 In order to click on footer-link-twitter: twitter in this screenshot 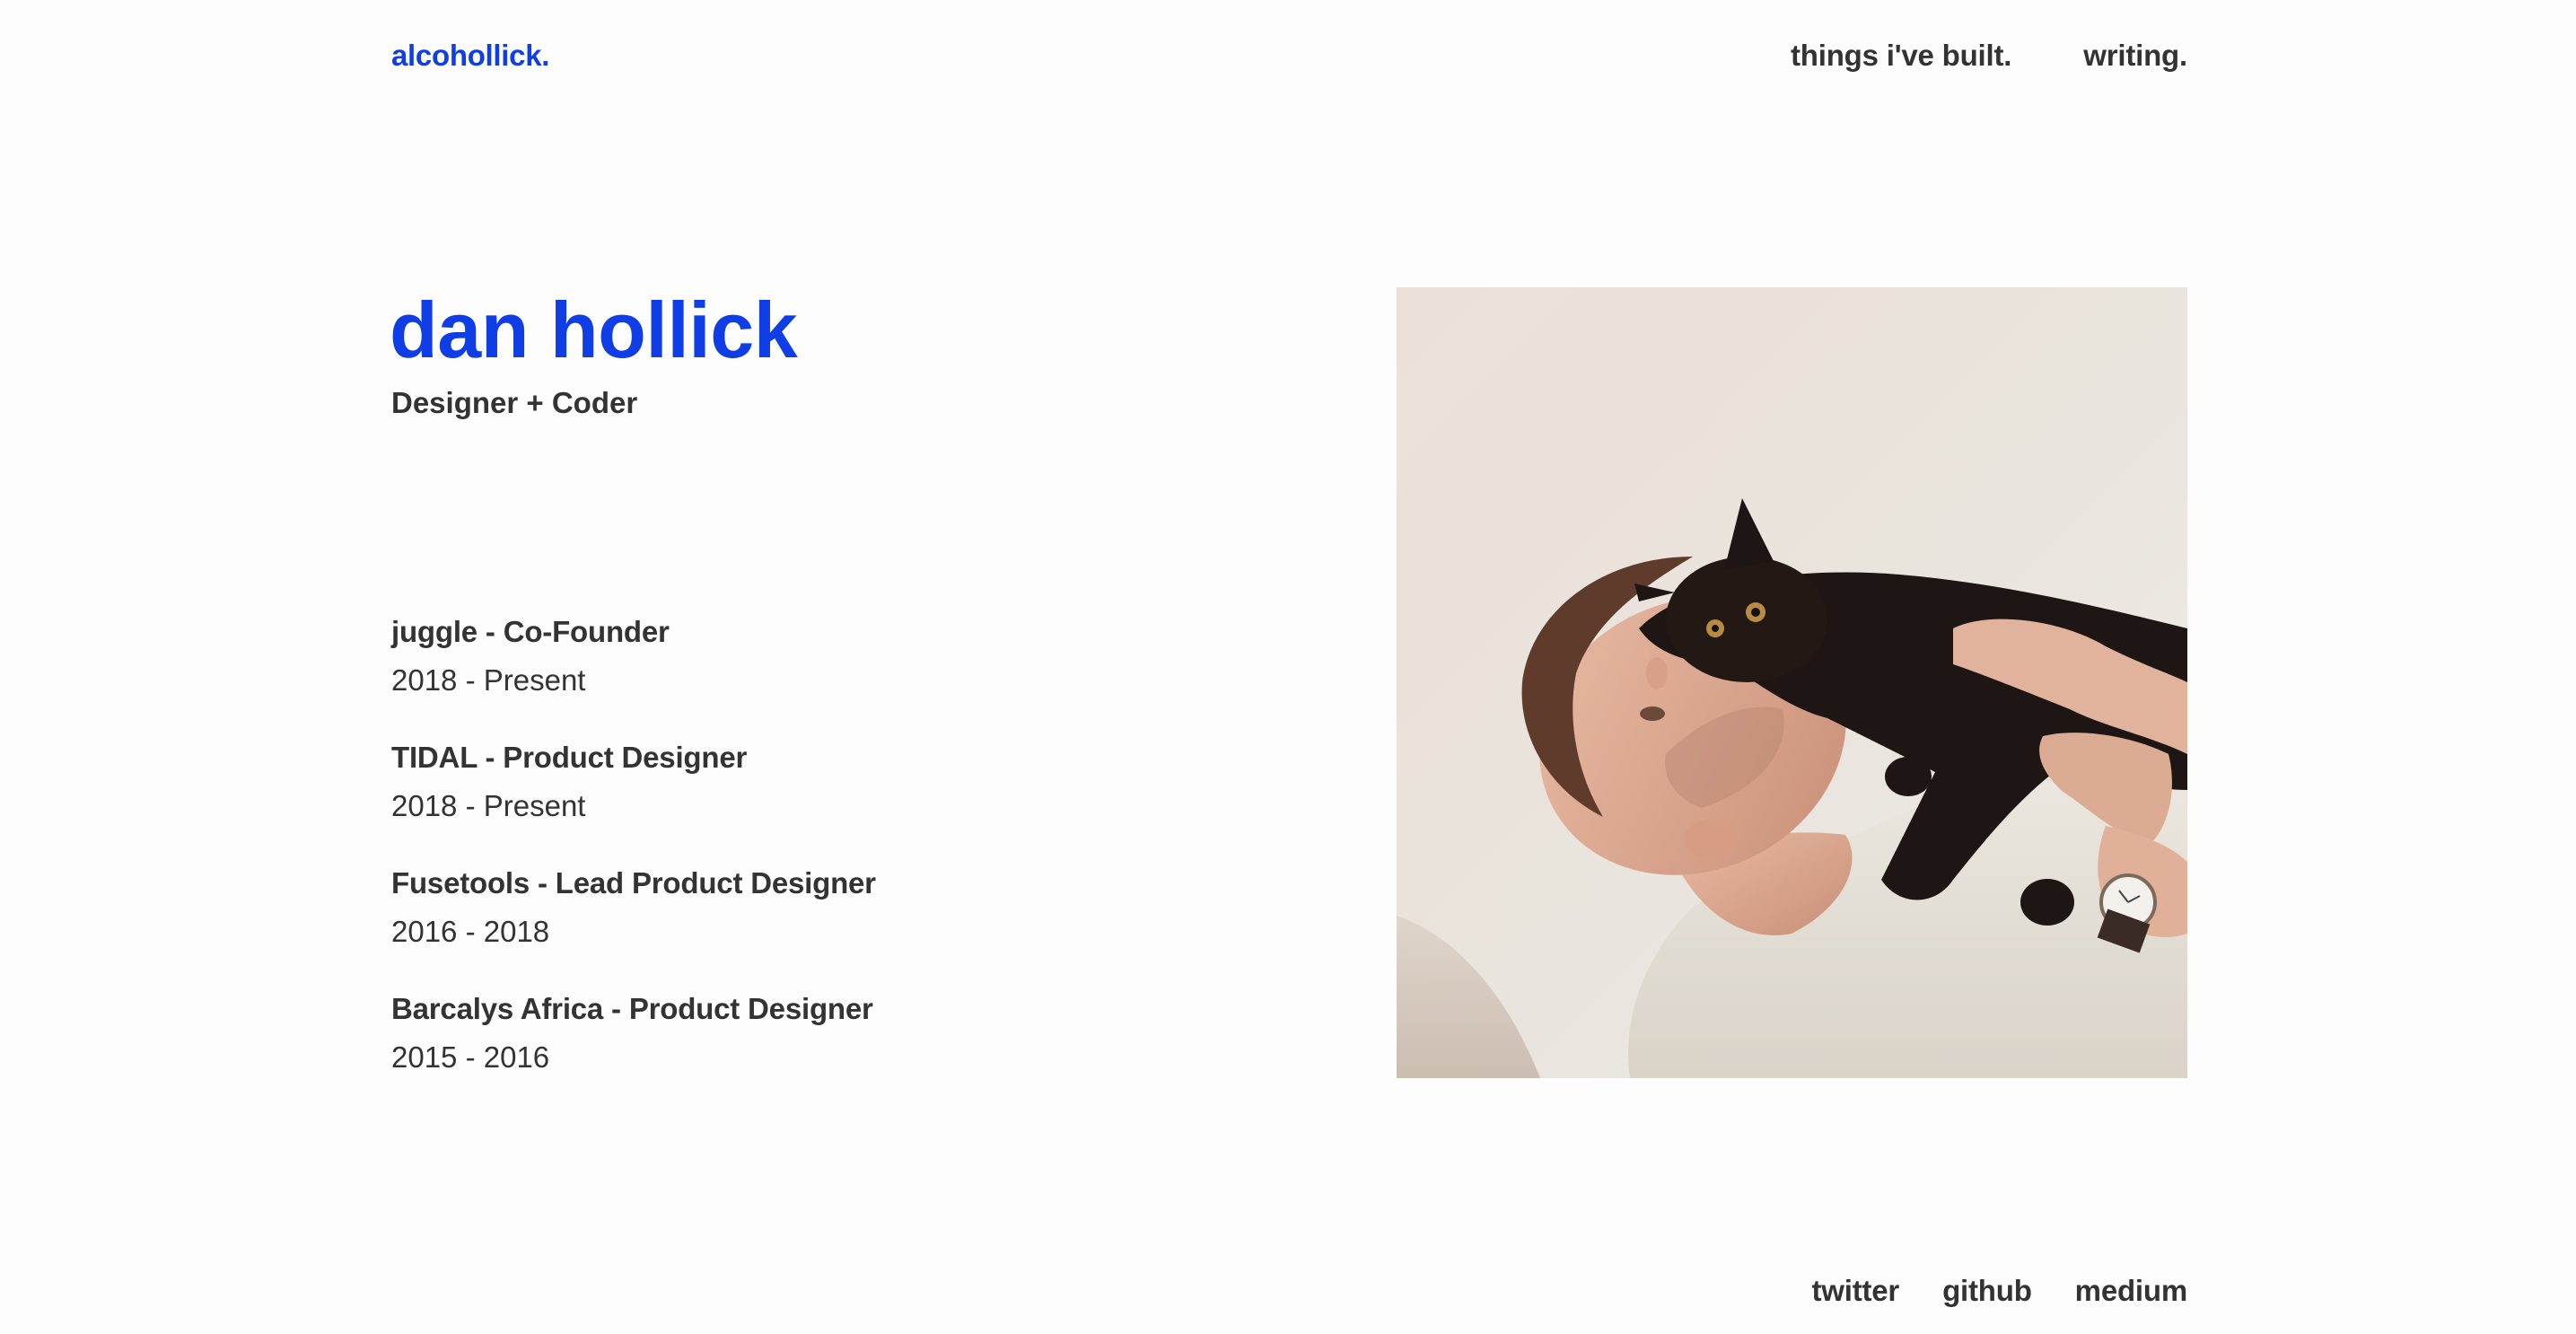, I will do `click(1855, 1291)`.